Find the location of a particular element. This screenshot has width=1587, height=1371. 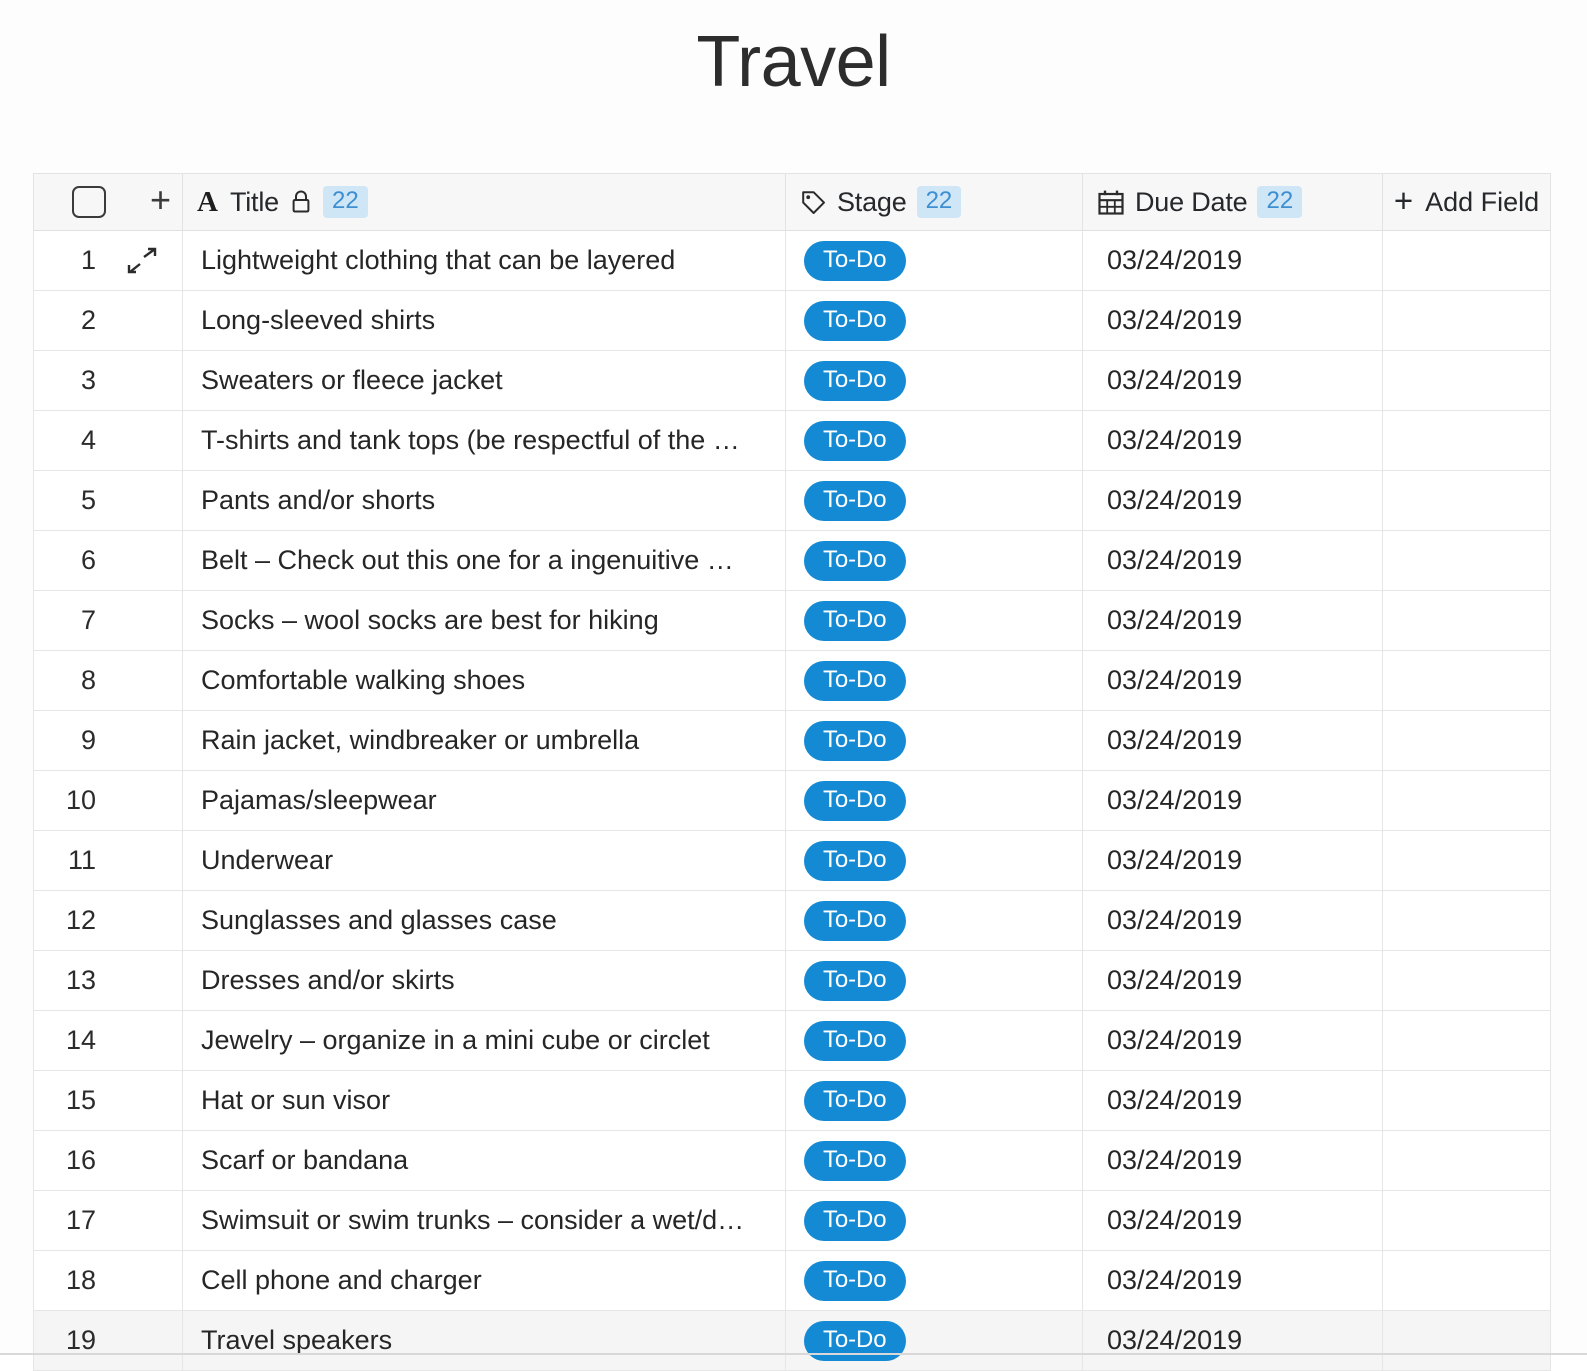

add-row-plus-icon: + is located at coordinates (160, 200).